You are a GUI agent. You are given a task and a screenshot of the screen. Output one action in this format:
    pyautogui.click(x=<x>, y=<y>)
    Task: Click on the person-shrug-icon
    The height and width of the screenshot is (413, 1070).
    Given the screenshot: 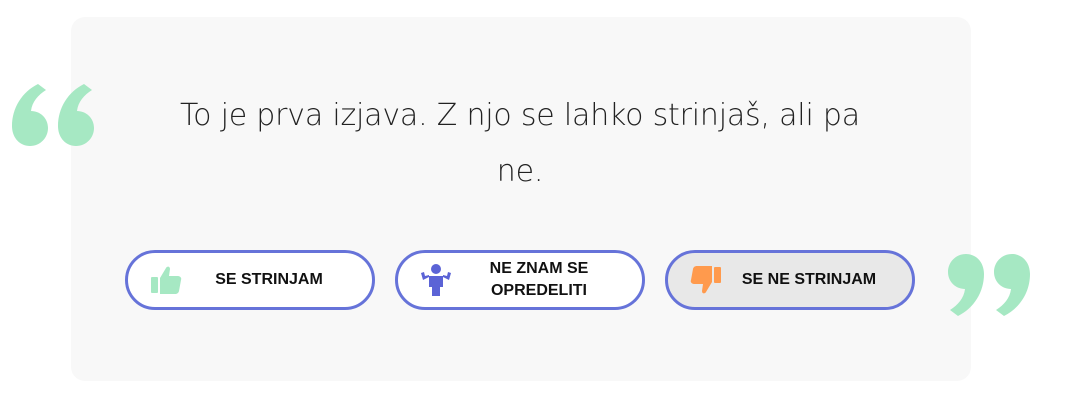 What is the action you would take?
    pyautogui.click(x=436, y=280)
    